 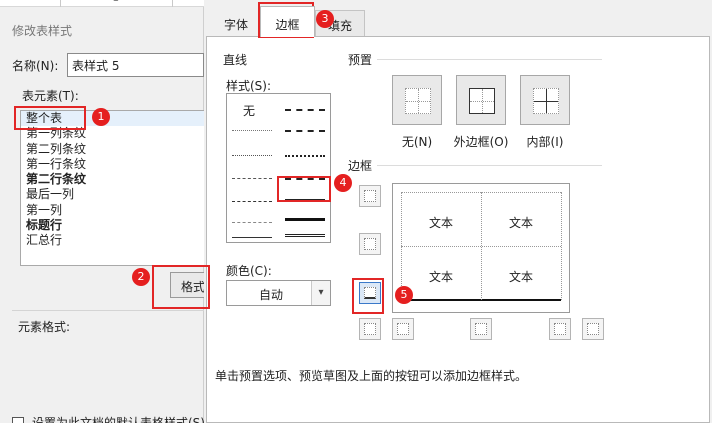 What do you see at coordinates (343, 183) in the screenshot?
I see `annotation-badge: 4` at bounding box center [343, 183].